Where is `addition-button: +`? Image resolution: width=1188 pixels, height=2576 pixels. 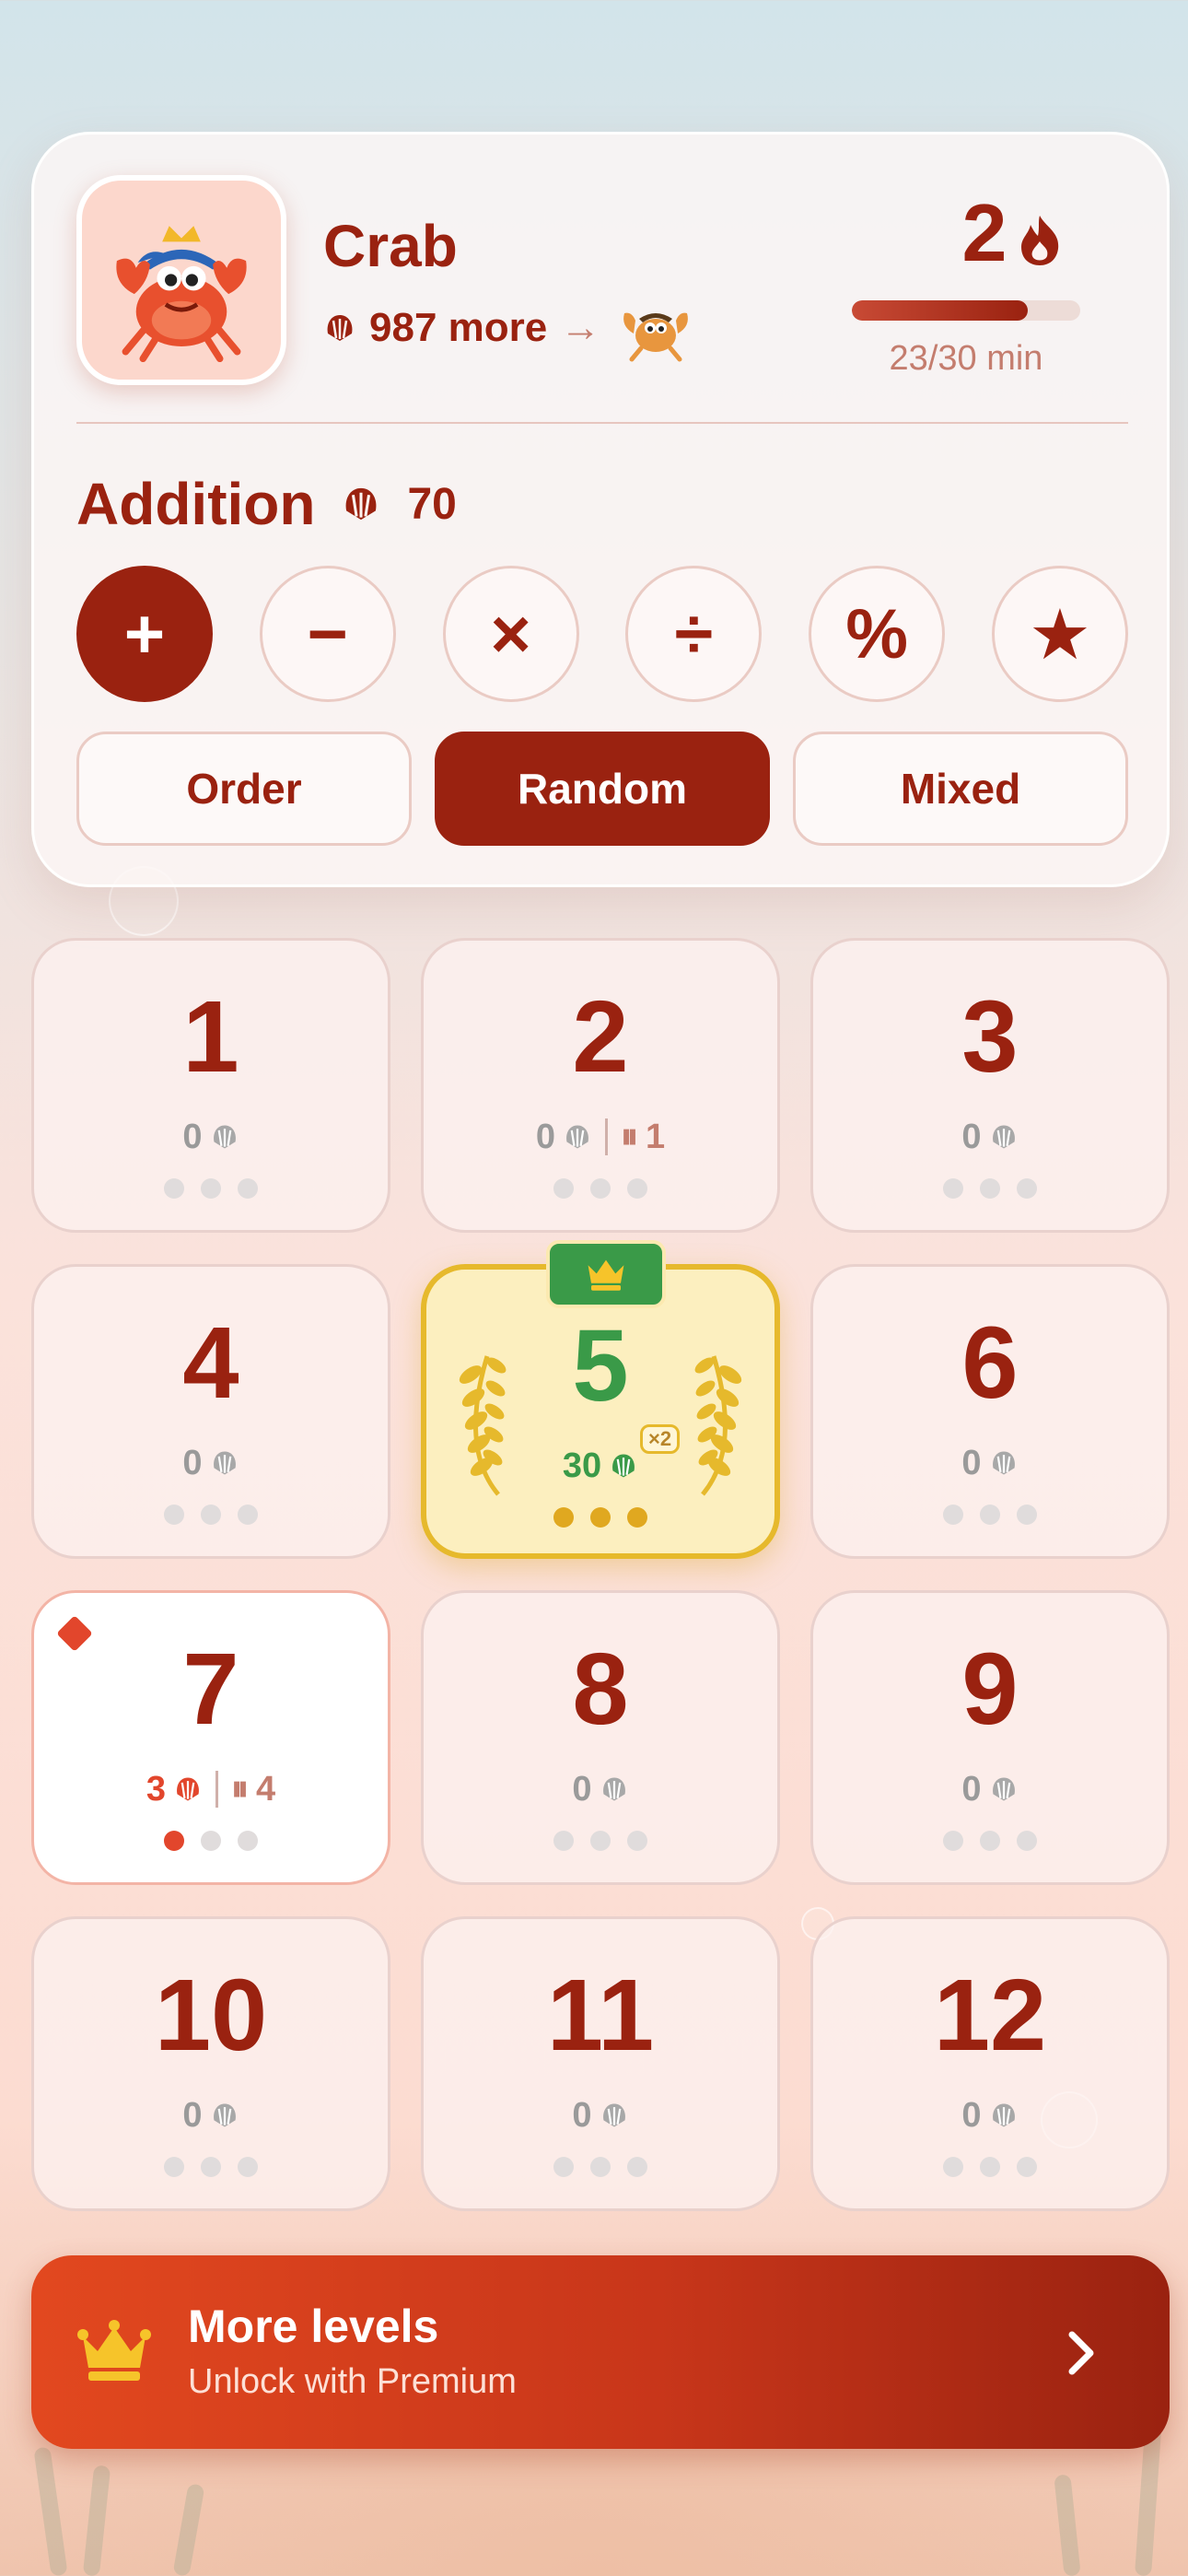 addition-button: + is located at coordinates (144, 634).